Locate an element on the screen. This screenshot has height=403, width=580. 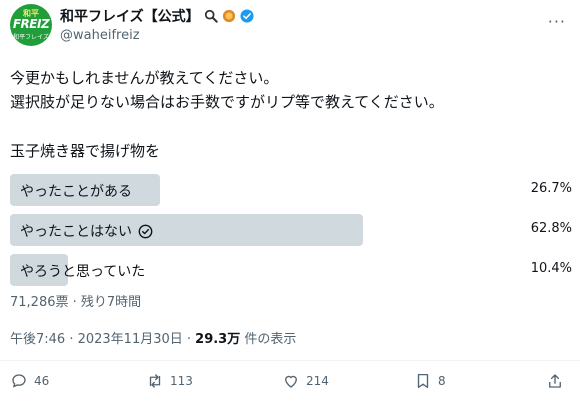
share-icon is located at coordinates (555, 381).